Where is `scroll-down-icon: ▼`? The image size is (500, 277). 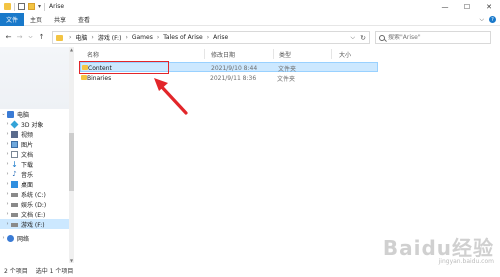 scroll-down-icon: ▼ is located at coordinates (71, 260).